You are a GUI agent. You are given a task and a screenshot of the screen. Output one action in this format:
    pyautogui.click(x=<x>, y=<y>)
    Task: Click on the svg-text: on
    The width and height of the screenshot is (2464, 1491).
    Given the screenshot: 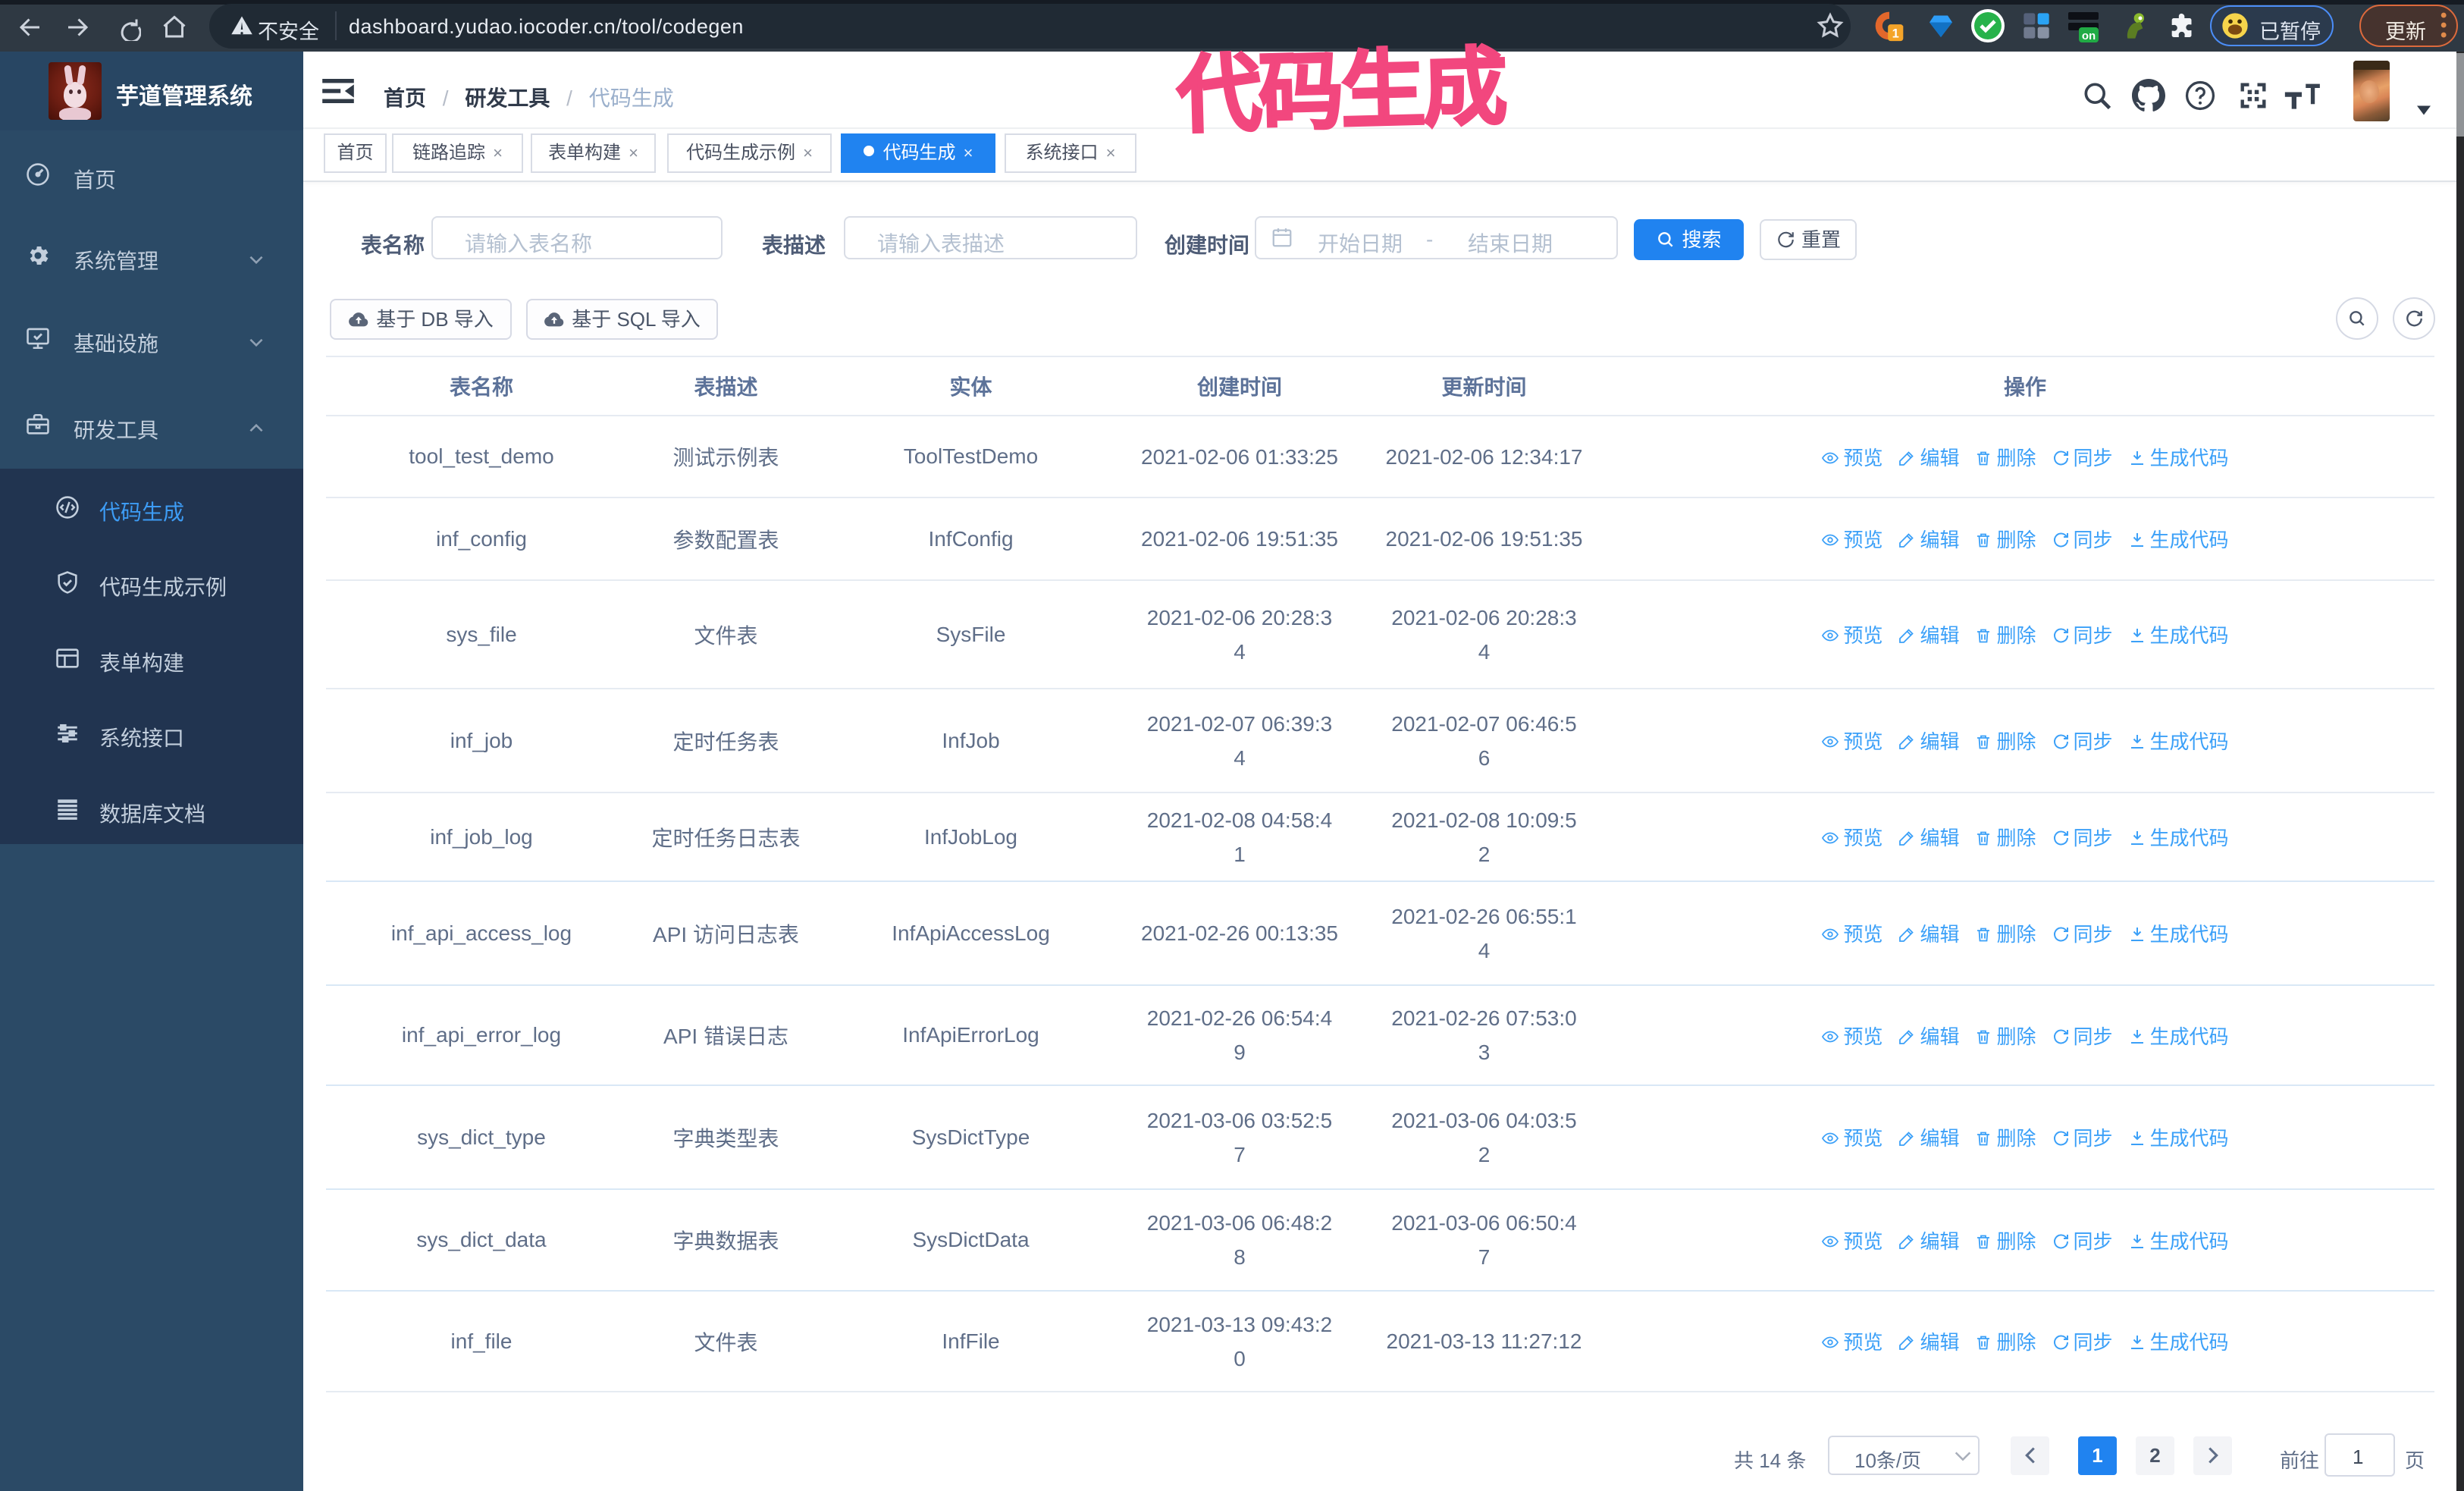 What is the action you would take?
    pyautogui.click(x=2089, y=36)
    